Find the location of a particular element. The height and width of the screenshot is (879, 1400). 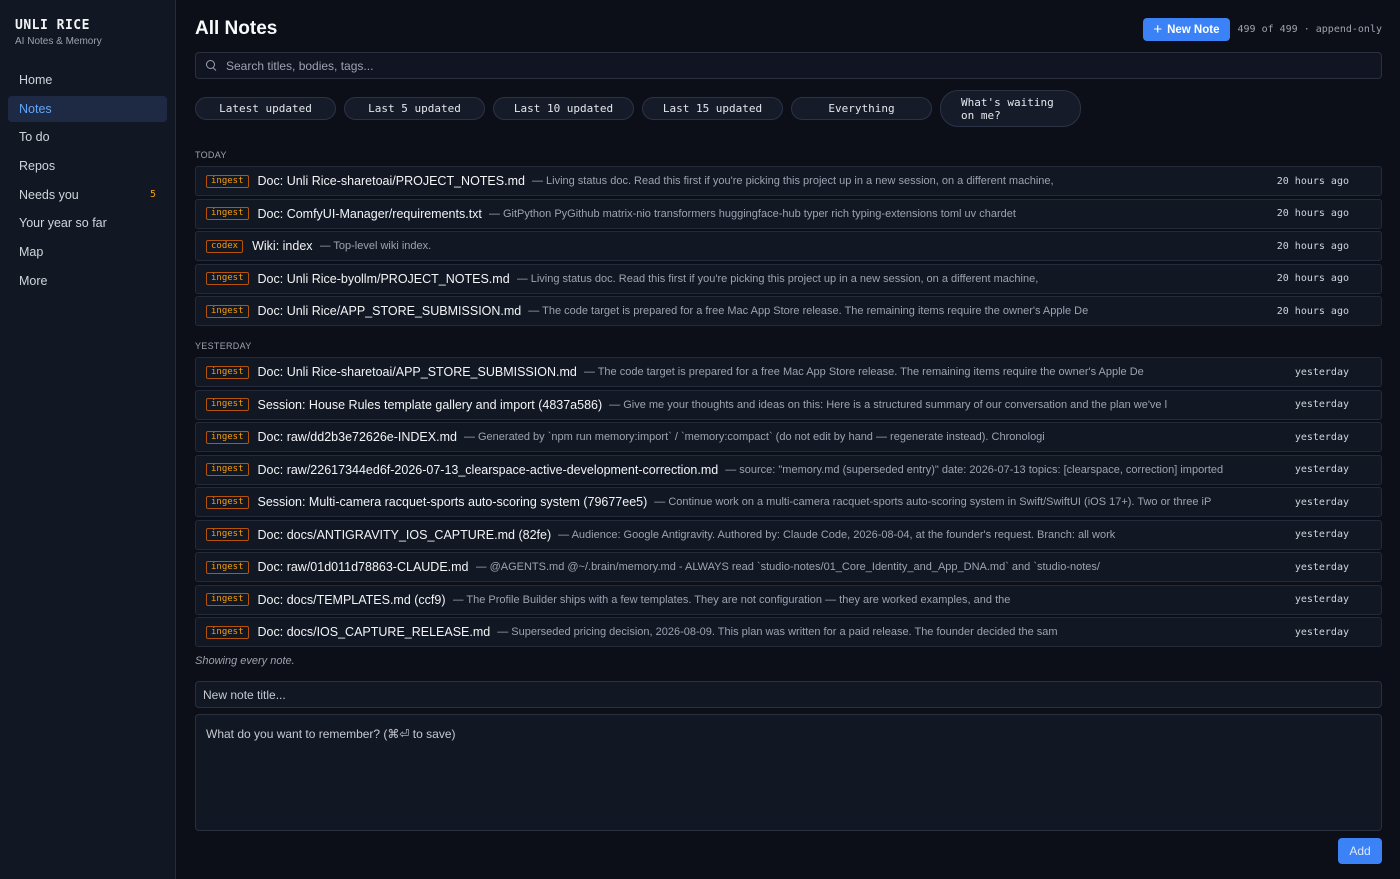

showing-status: Showing every note. is located at coordinates (245, 661).